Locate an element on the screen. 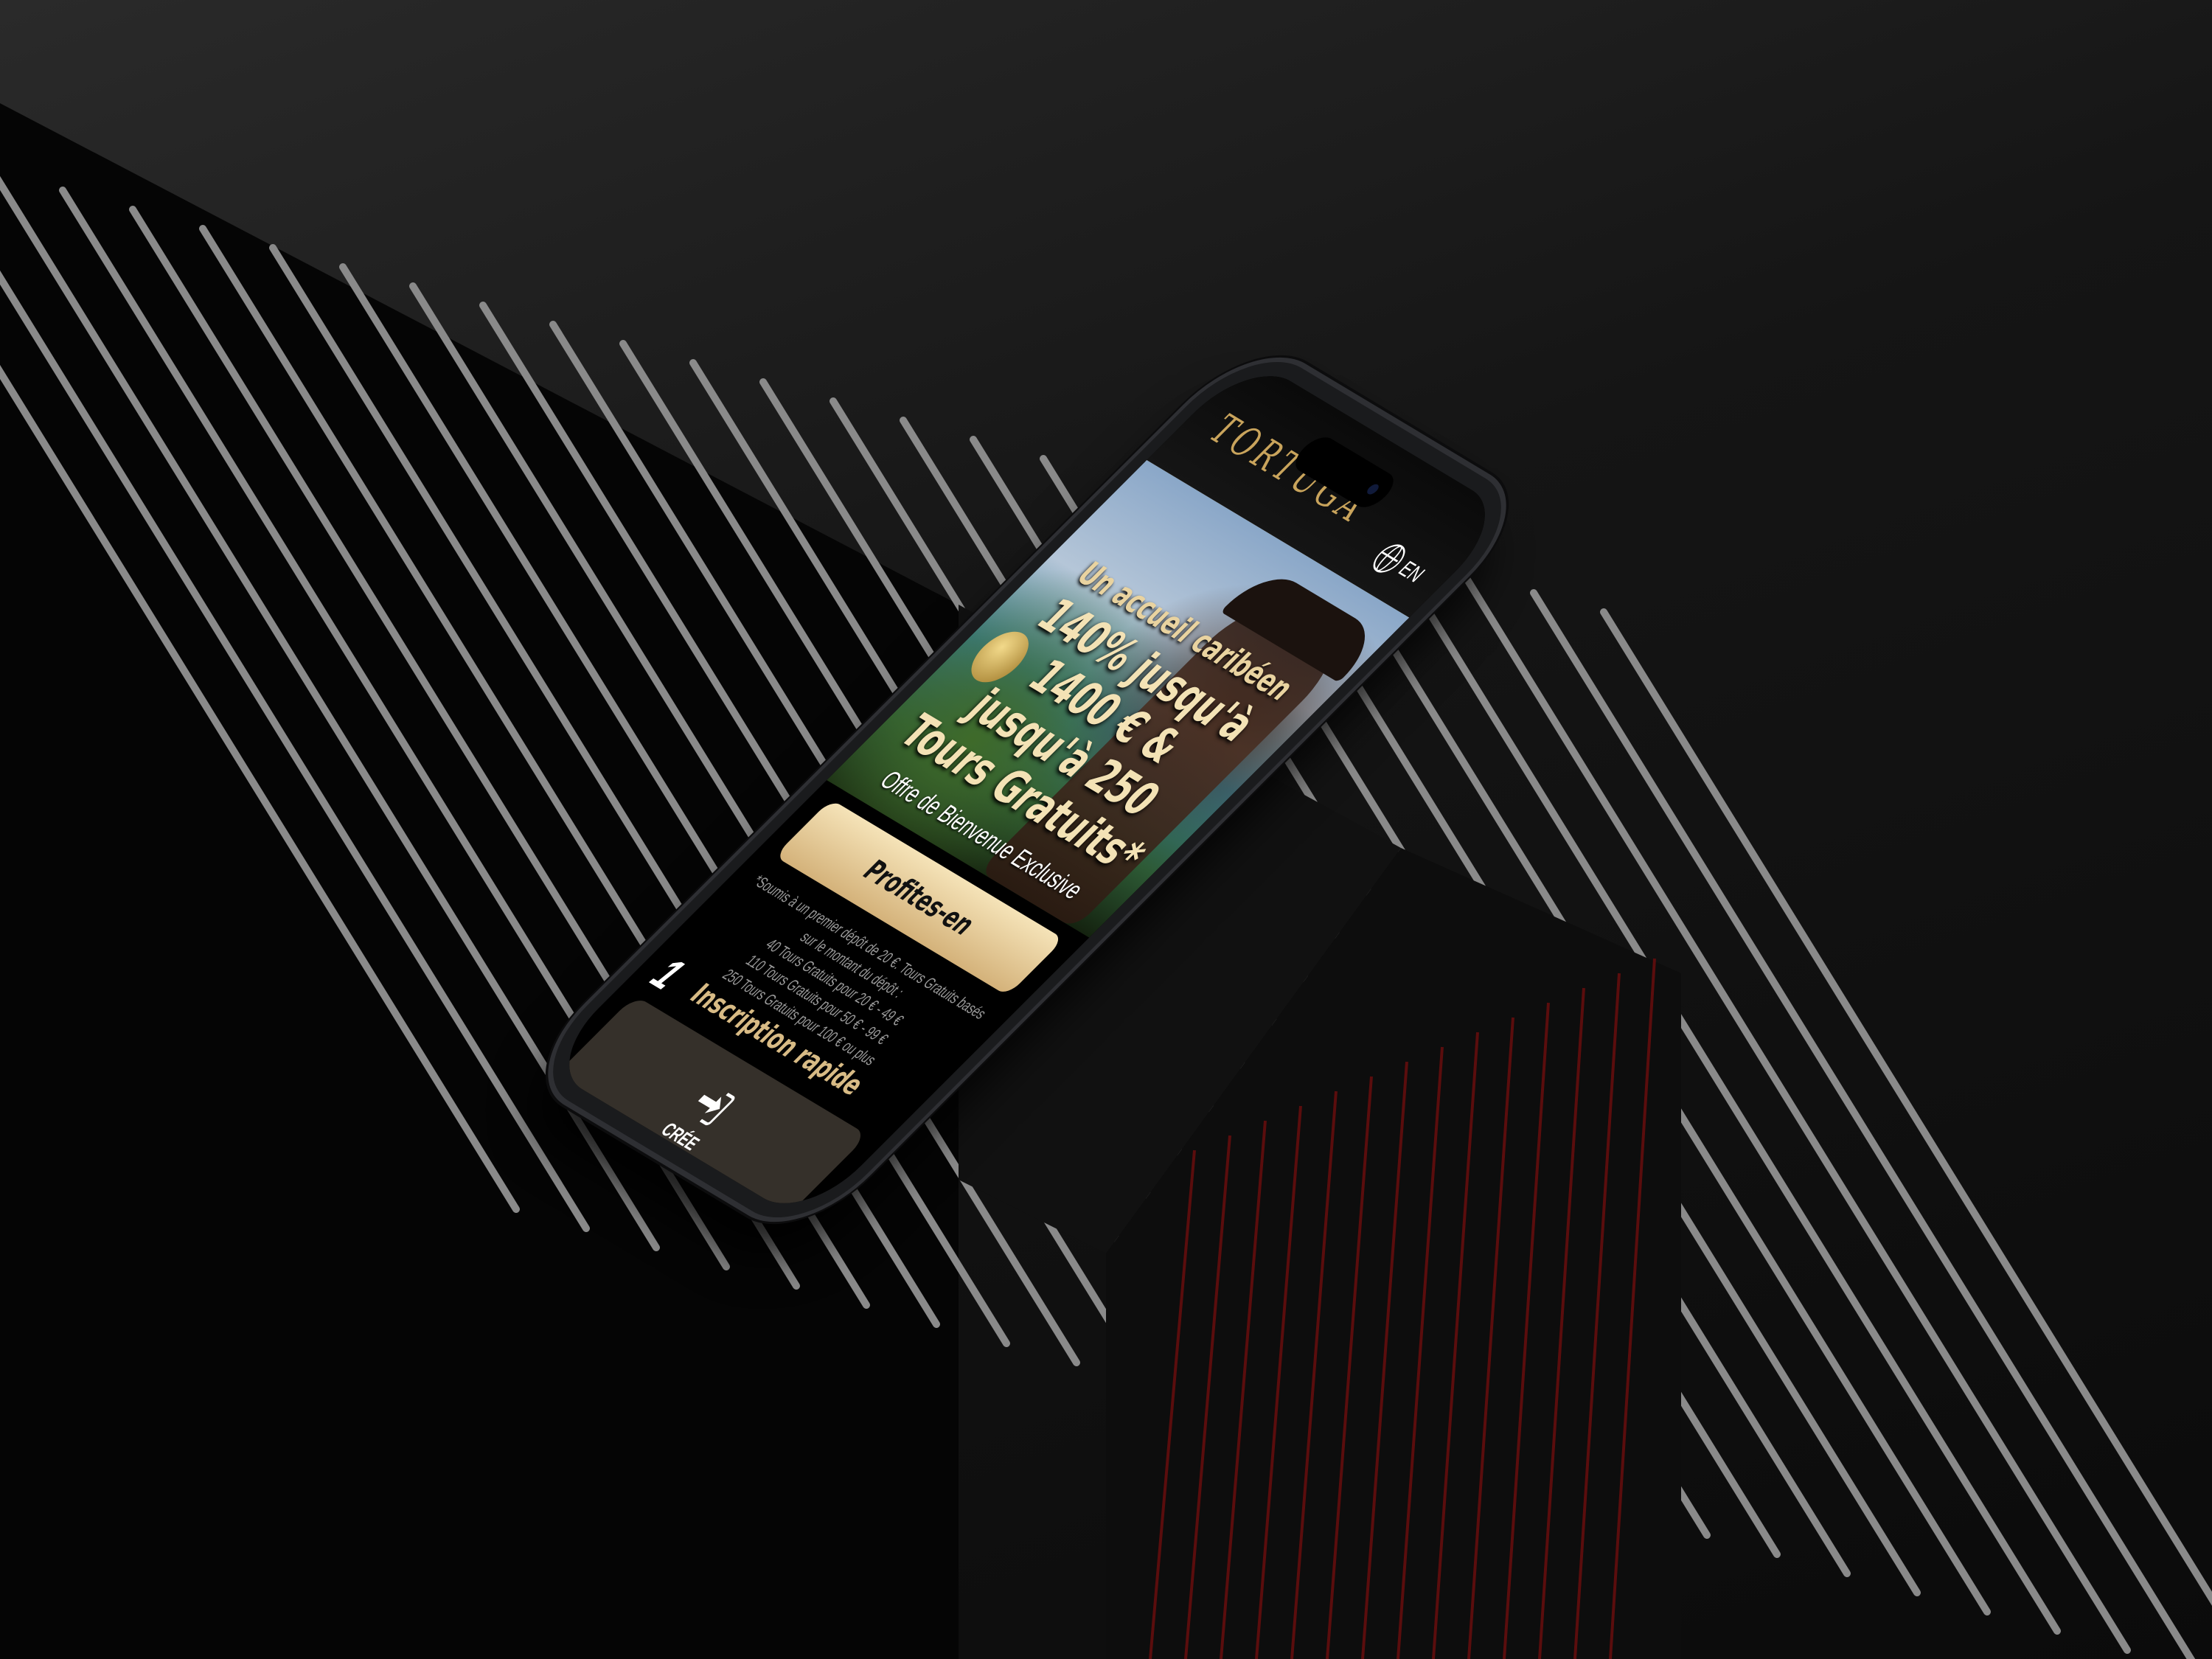  camera-icon is located at coordinates (1373, 489).